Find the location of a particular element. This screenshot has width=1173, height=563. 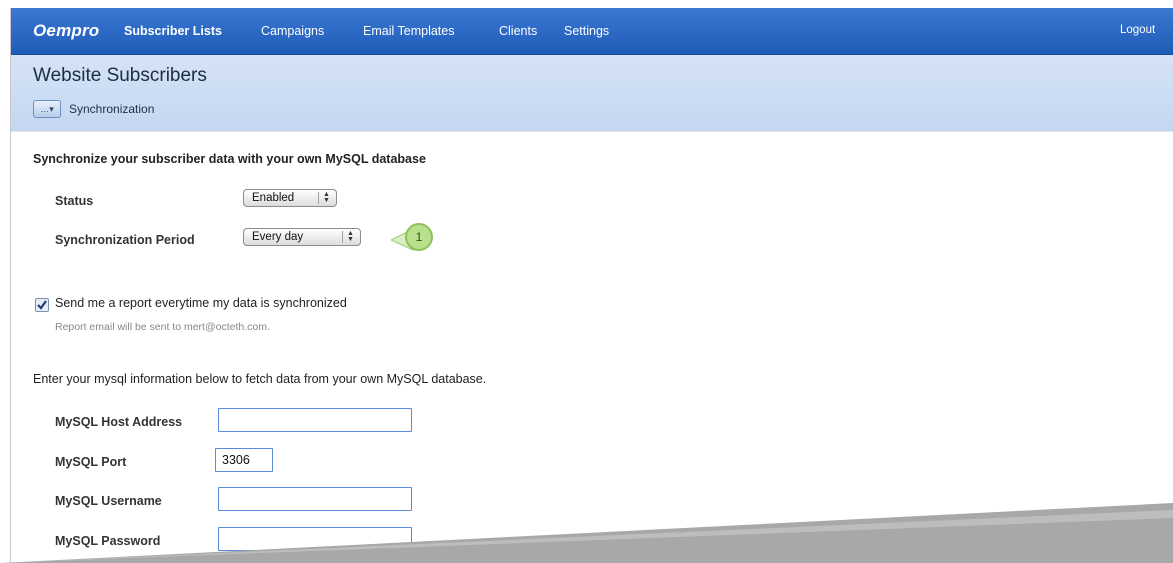

checkmark-icon is located at coordinates (42, 305).